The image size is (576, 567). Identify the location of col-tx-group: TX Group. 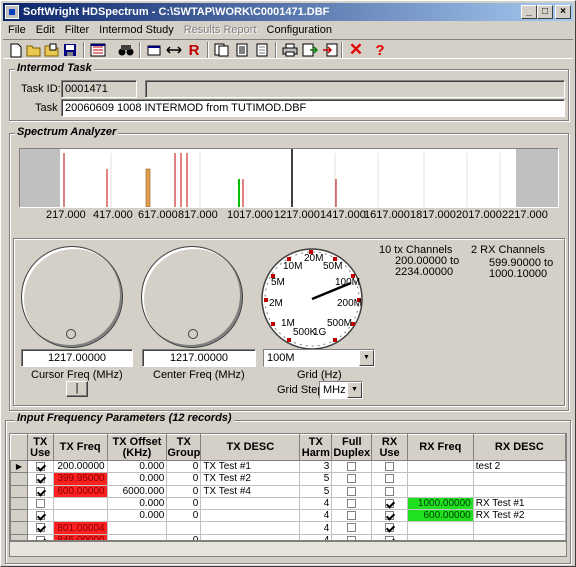
(184, 447).